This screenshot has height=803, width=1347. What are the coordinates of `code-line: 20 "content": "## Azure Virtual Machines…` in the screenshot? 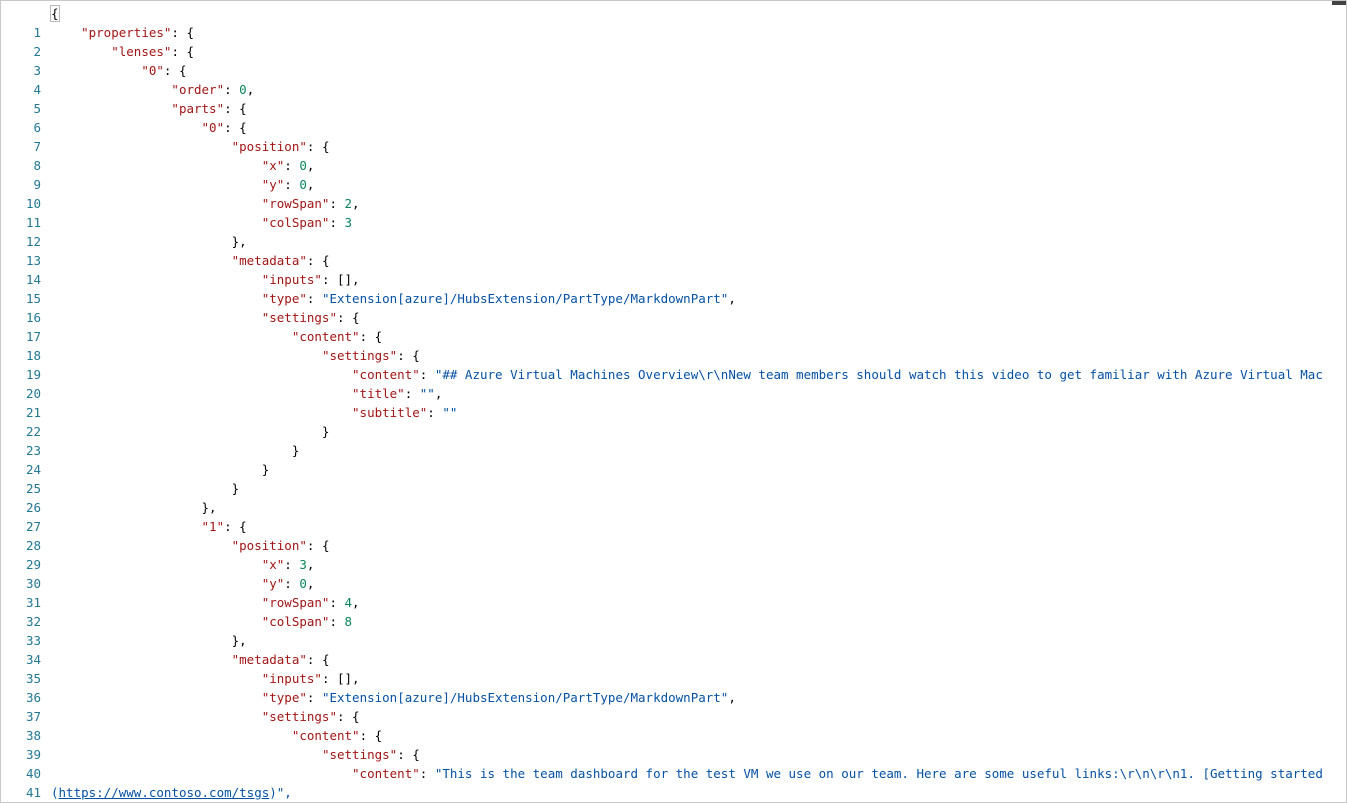 It's located at (673, 383).